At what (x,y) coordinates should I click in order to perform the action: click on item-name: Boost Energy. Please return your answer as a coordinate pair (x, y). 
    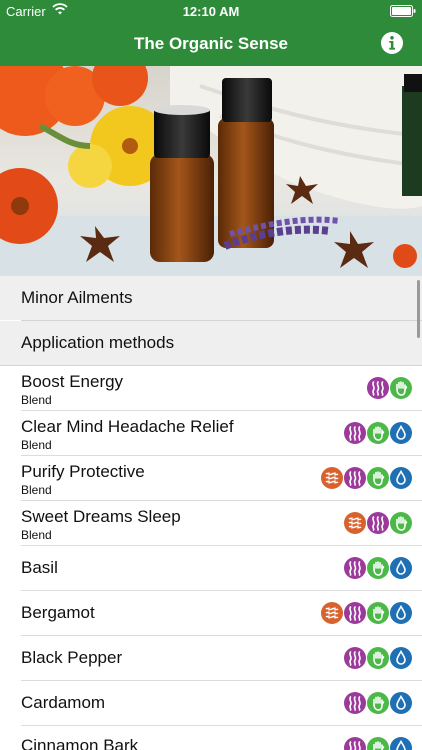
    Looking at the image, I should click on (72, 381).